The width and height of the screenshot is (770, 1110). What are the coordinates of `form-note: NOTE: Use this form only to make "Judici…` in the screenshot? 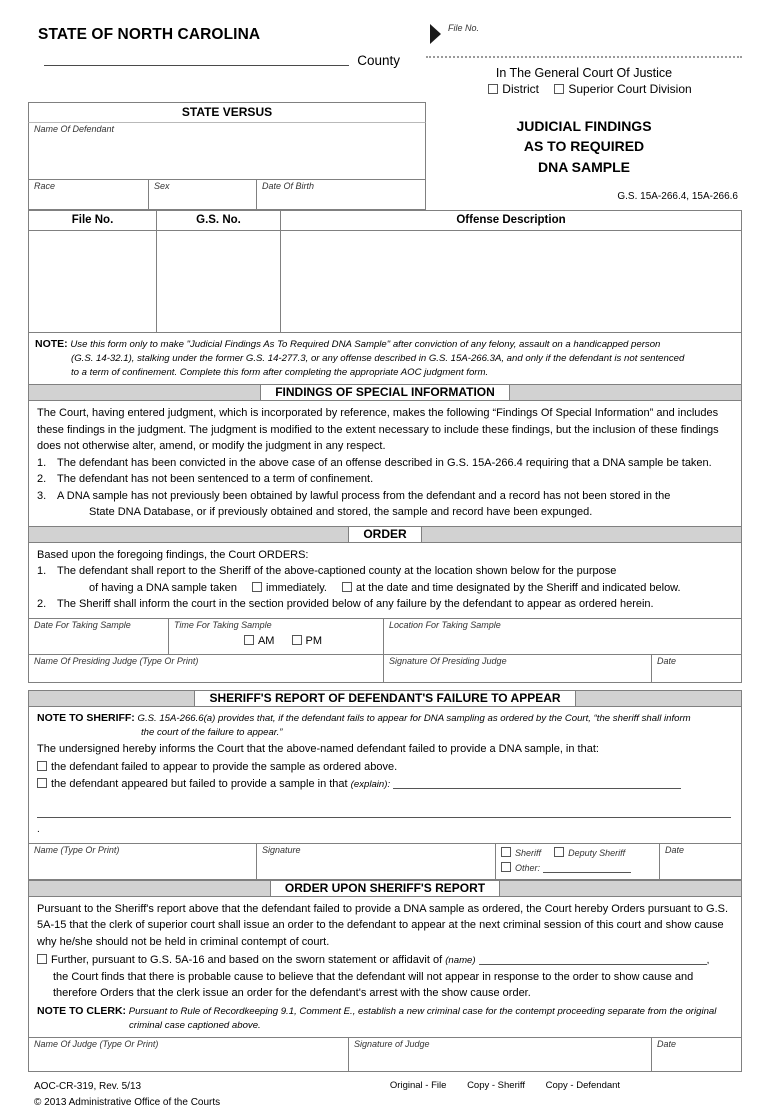 It's located at (385, 359).